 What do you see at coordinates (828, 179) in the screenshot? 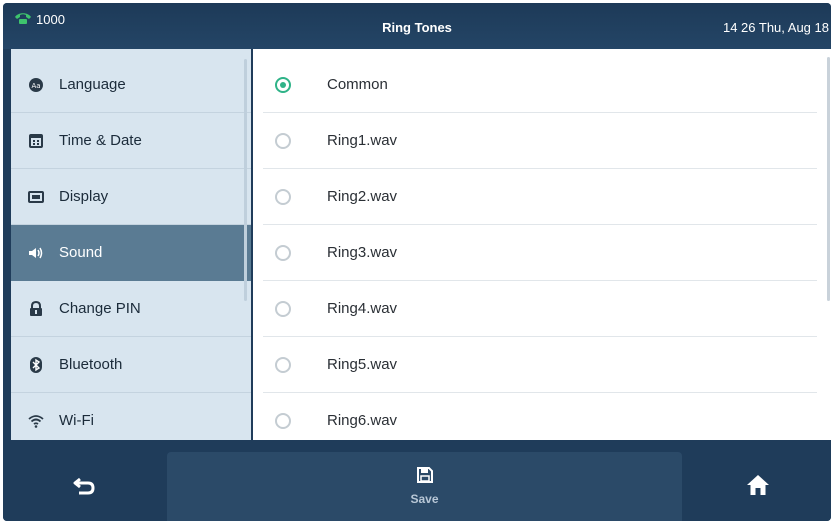
I see `list-scrollbar` at bounding box center [828, 179].